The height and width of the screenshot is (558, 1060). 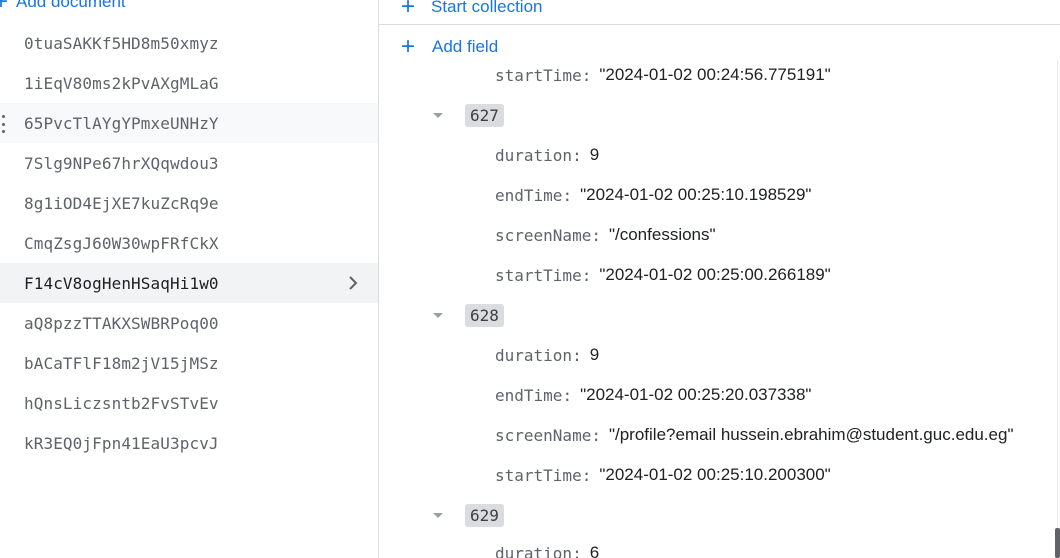 I want to click on document-item-selected: F14cV8ogHenHSaqHi1w0, so click(x=189, y=283).